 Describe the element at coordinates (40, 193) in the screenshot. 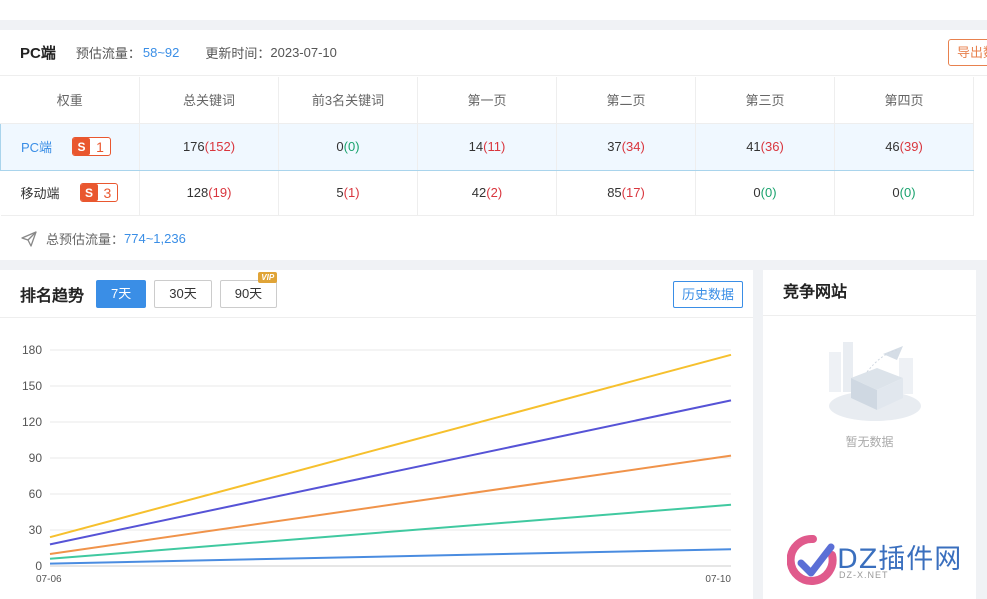

I see `device-label: 移动端` at that location.